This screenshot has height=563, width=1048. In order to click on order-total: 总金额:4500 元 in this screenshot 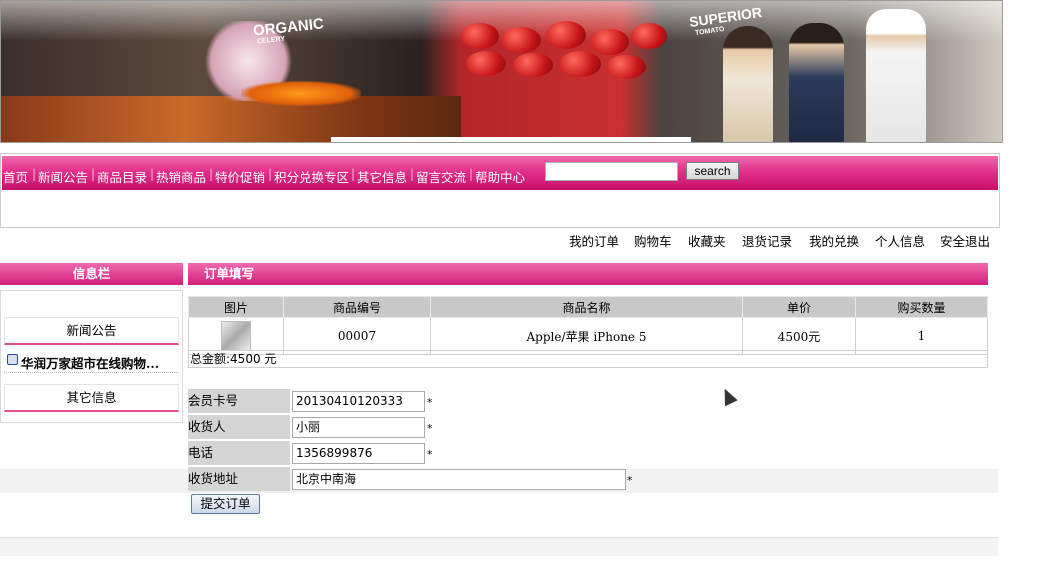, I will do `click(588, 359)`.